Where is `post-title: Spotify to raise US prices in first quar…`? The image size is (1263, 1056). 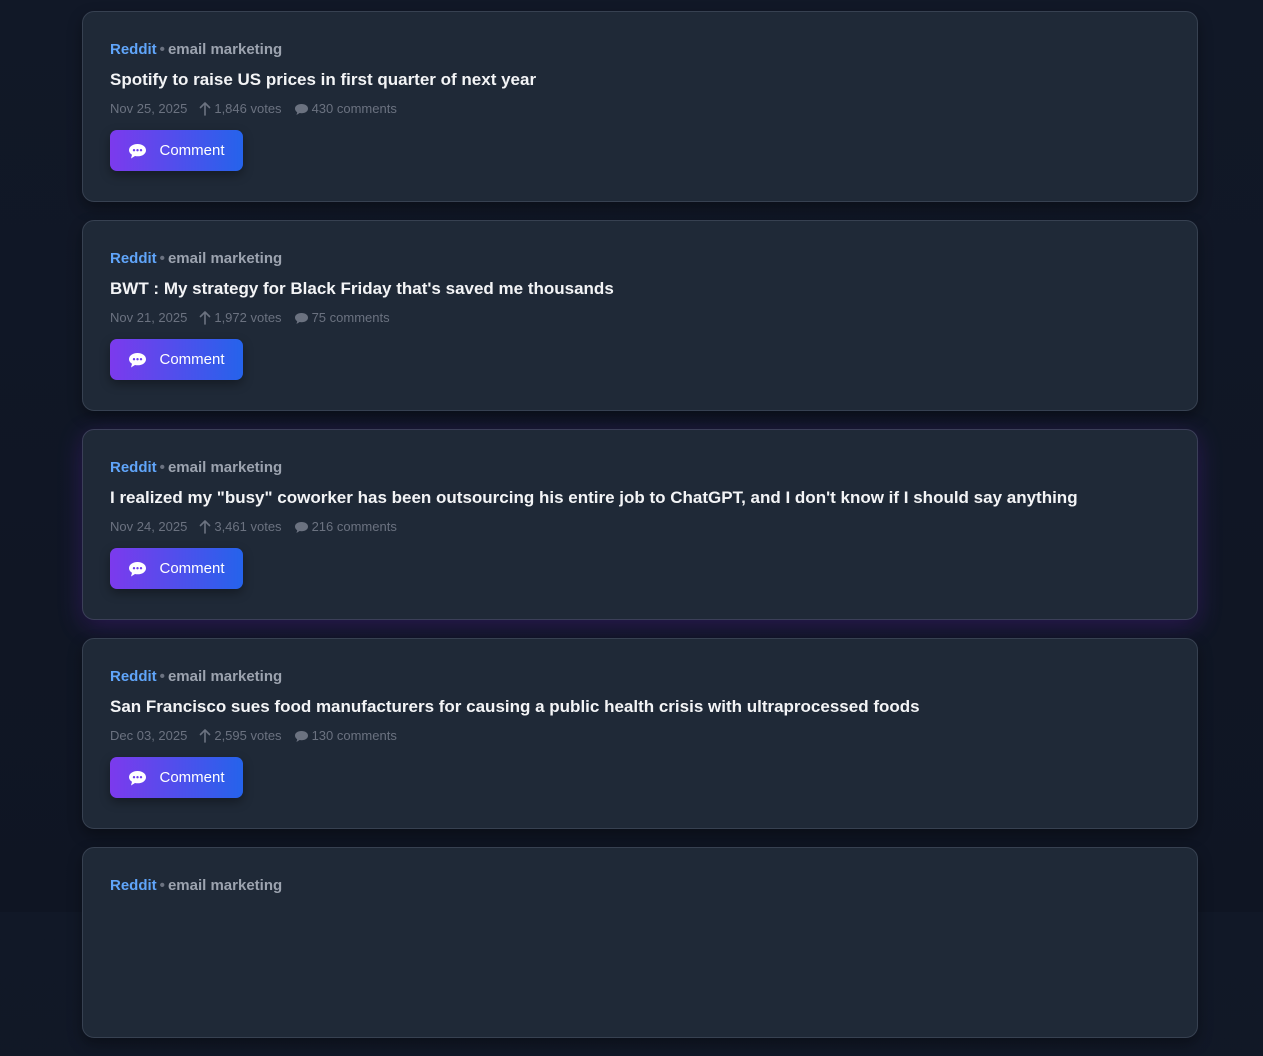
post-title: Spotify to raise US prices in first quar… is located at coordinates (640, 80).